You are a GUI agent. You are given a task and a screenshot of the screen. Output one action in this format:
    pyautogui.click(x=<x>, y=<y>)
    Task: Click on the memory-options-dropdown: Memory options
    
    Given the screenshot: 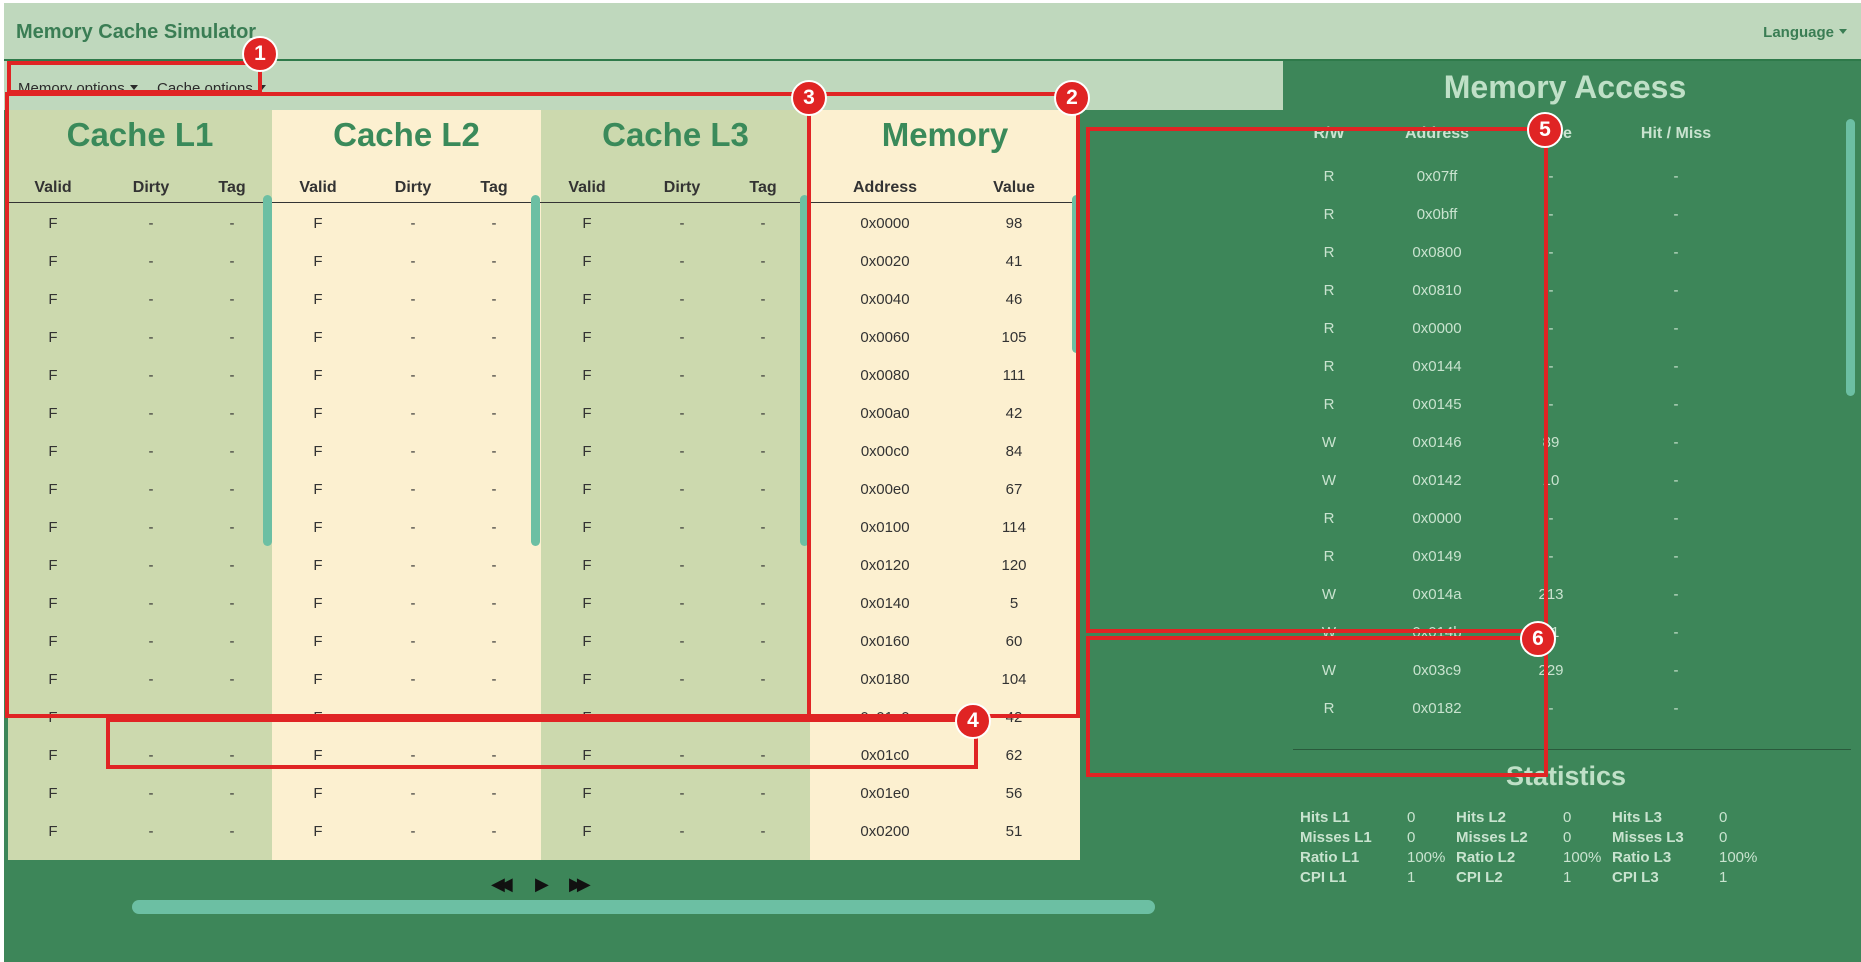 What is the action you would take?
    pyautogui.click(x=78, y=88)
    